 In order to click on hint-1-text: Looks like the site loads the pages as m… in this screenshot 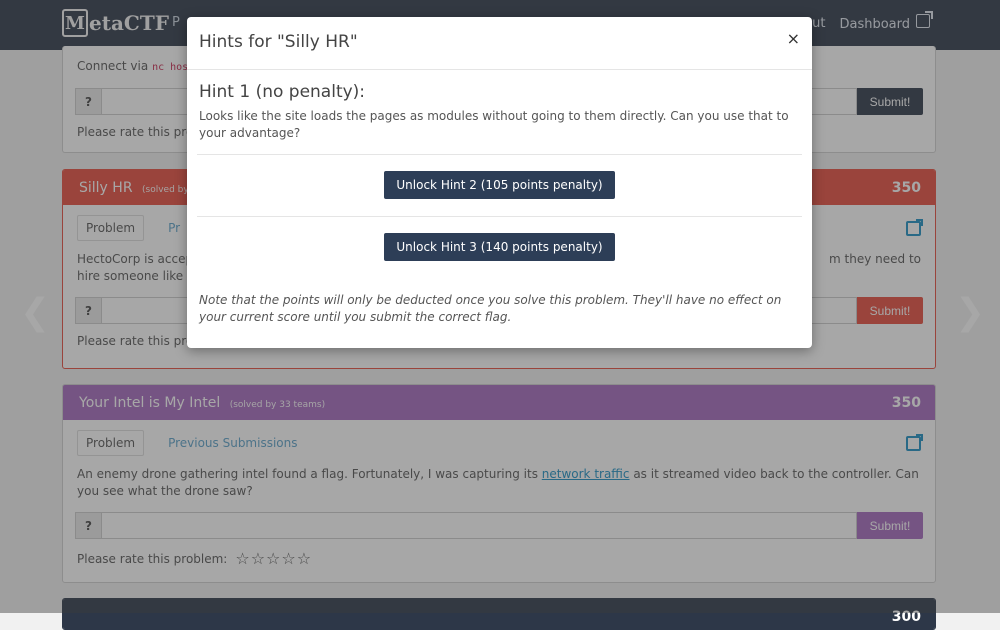, I will do `click(494, 124)`.